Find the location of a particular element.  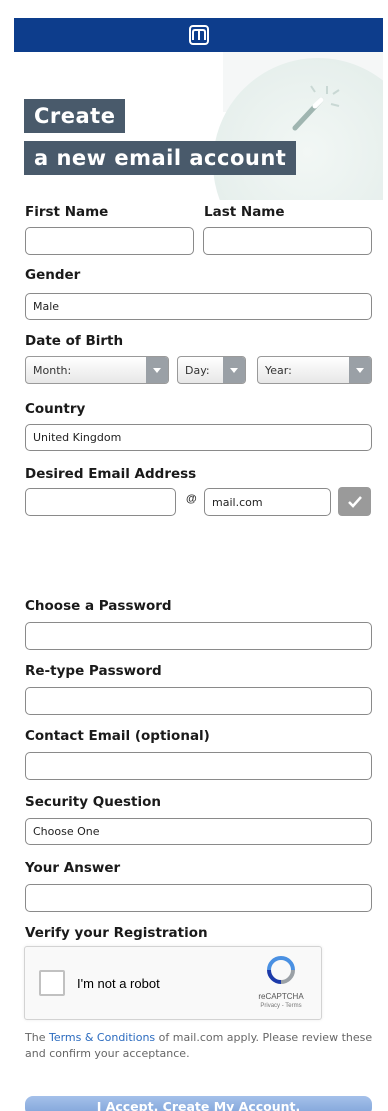

header-bar is located at coordinates (198, 35).